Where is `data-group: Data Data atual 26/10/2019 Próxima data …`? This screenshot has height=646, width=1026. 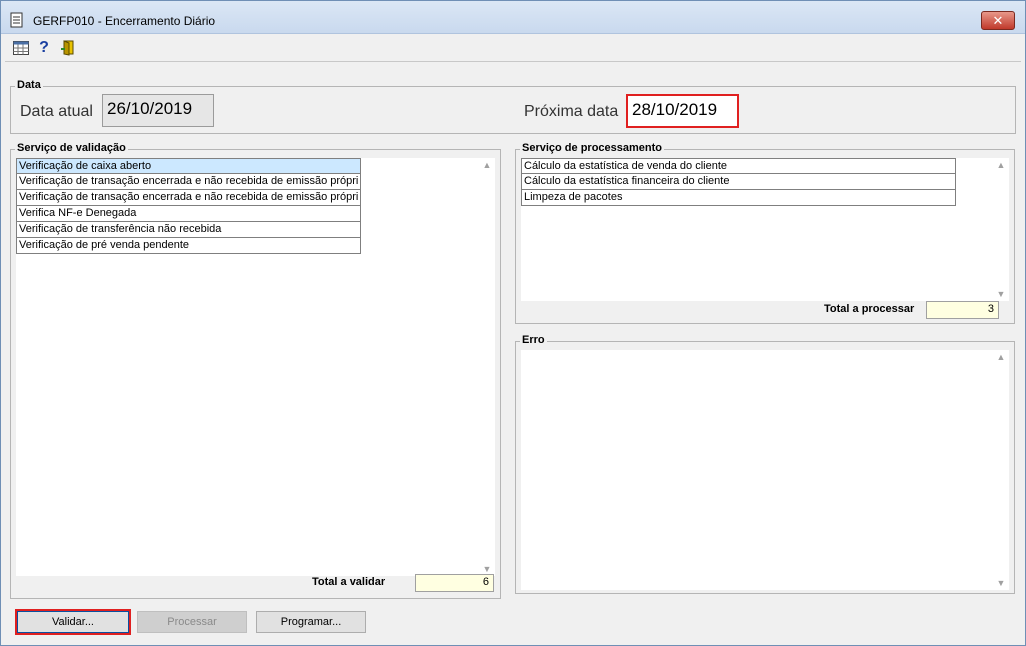 data-group: Data Data atual 26/10/2019 Próxima data … is located at coordinates (513, 106).